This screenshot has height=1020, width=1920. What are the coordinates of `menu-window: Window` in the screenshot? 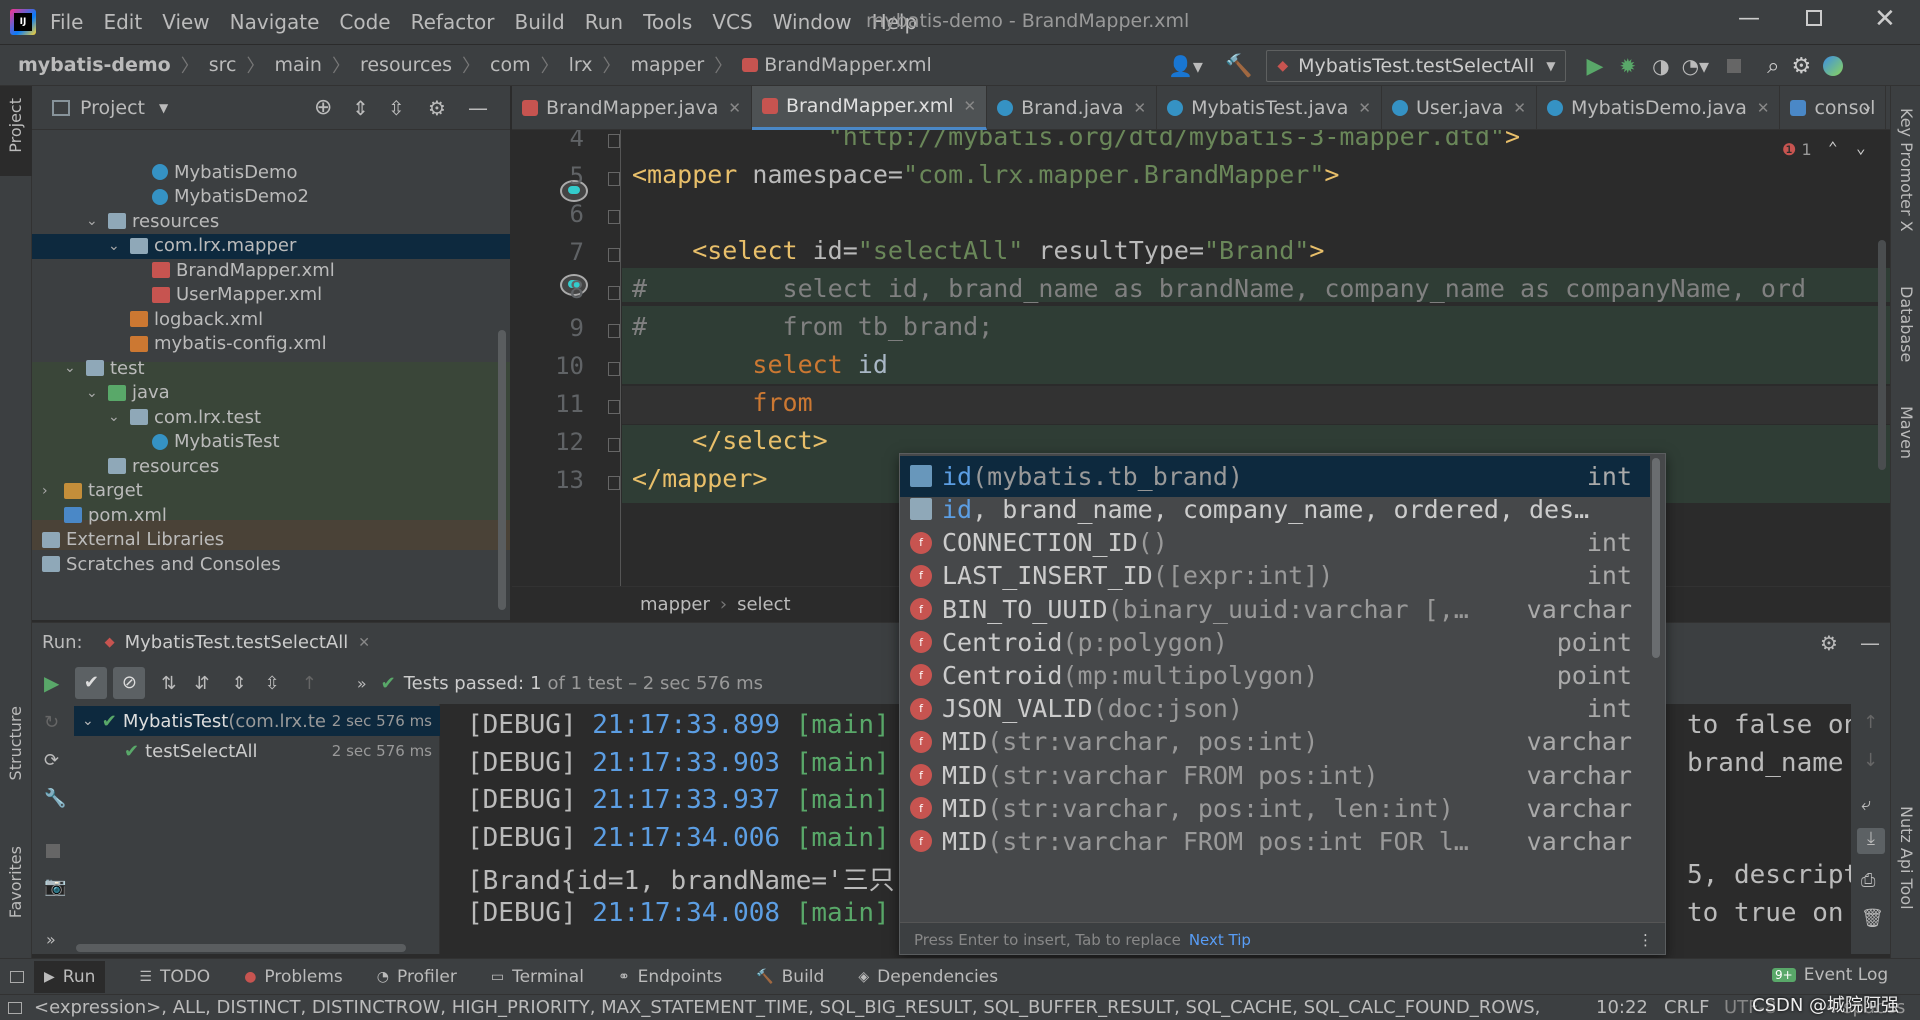 It's located at (812, 22).